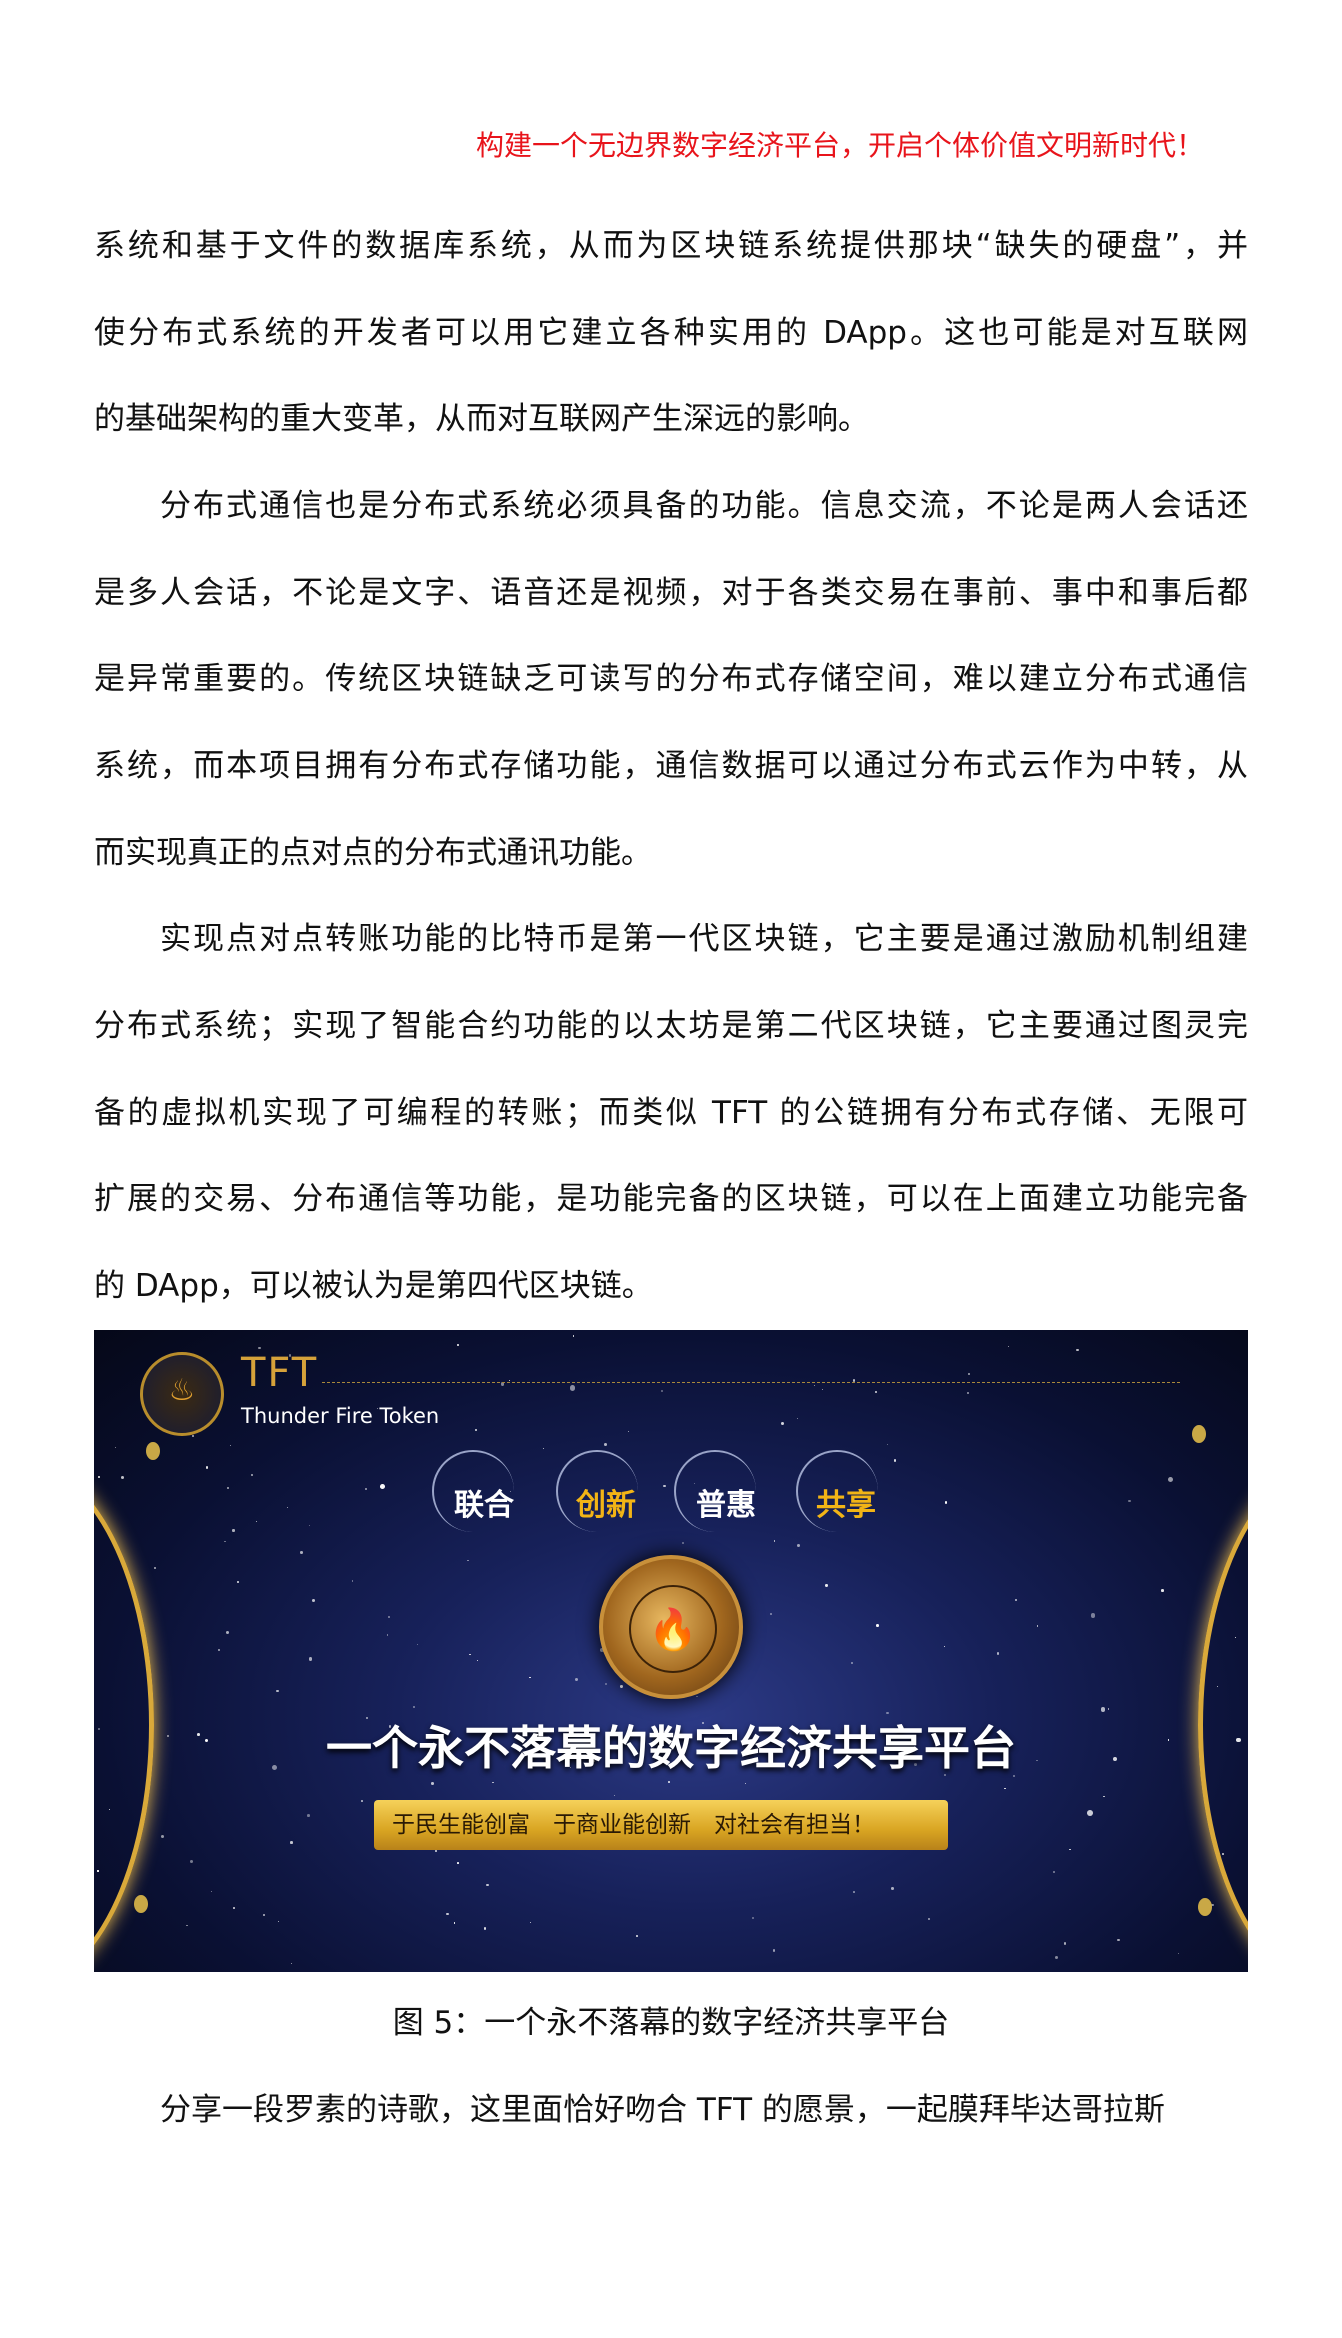  What do you see at coordinates (340, 1416) in the screenshot?
I see `brand-tagline: Thunder Fire Token` at bounding box center [340, 1416].